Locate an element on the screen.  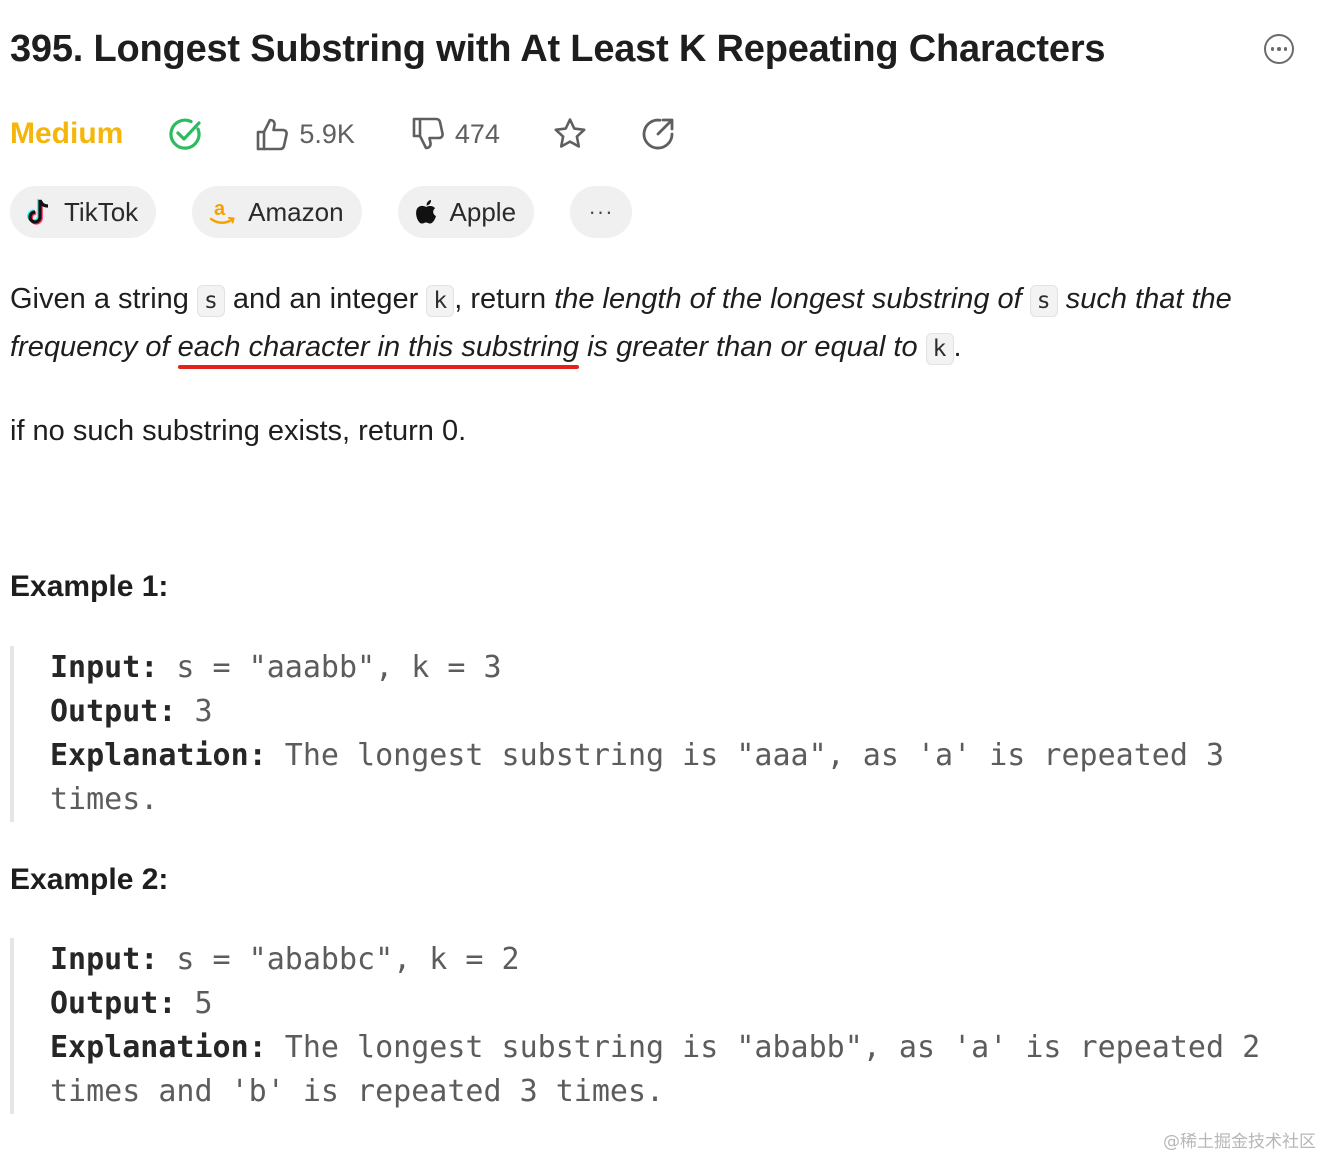
highlighted-phrase: each character in this substring is located at coordinates (378, 347).